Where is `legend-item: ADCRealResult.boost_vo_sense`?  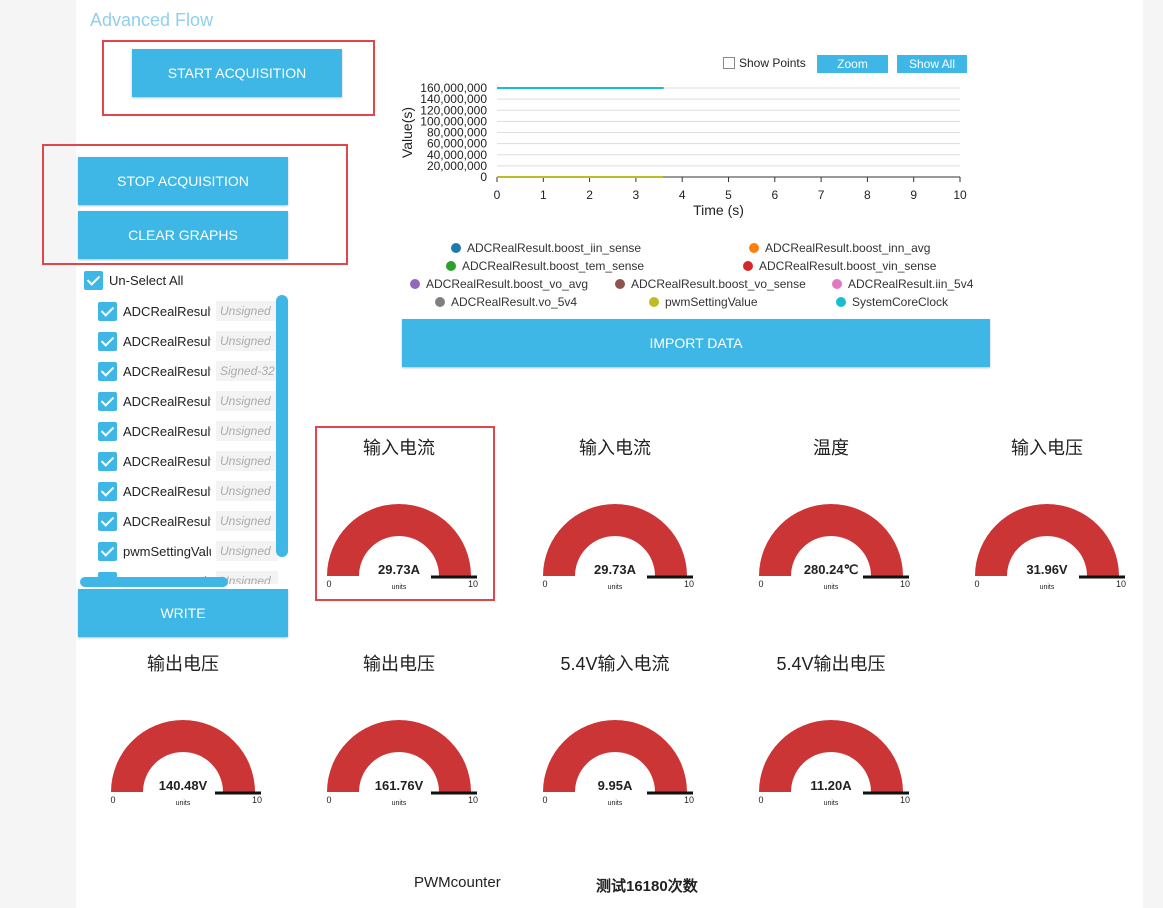
legend-item: ADCRealResult.boost_vo_sense is located at coordinates (710, 284).